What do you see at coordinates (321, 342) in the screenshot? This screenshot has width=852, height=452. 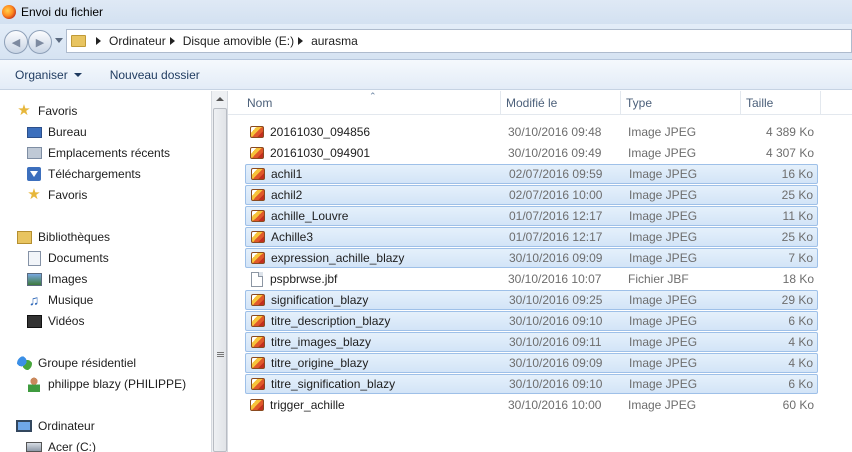 I see `file-name: titre_images_blazy` at bounding box center [321, 342].